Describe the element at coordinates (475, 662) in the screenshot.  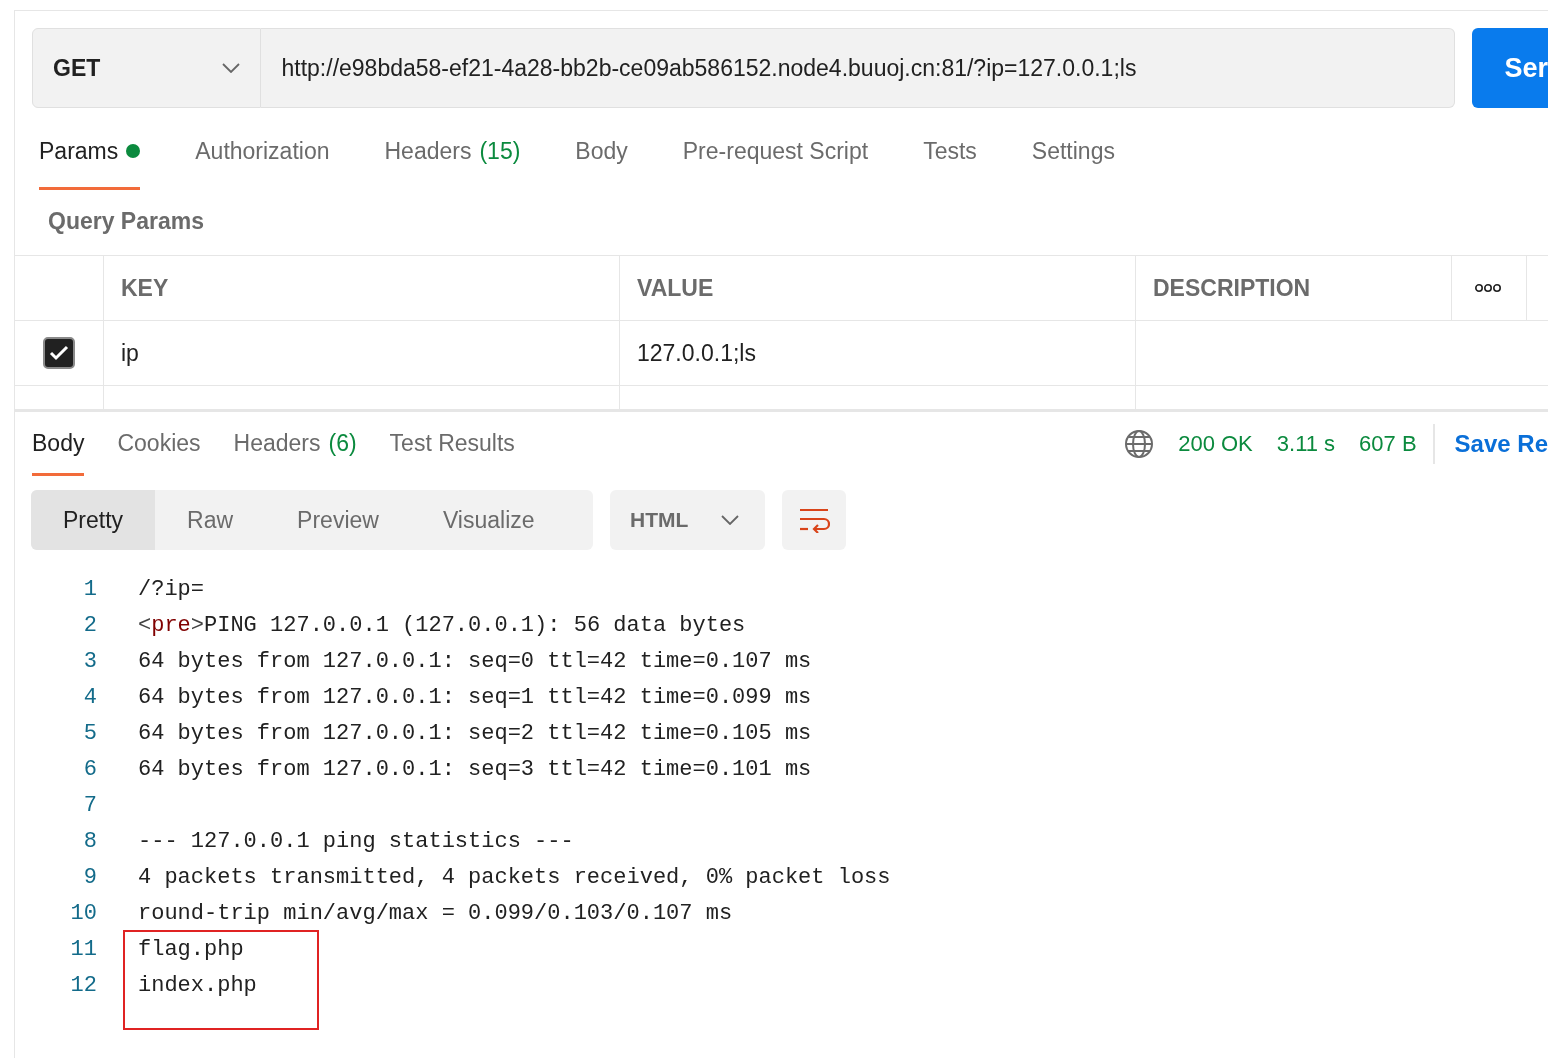
I see `code-line: 64 bytes from 127.0.0.1: seq=0 ttl=42 time=0.107 ms` at that location.